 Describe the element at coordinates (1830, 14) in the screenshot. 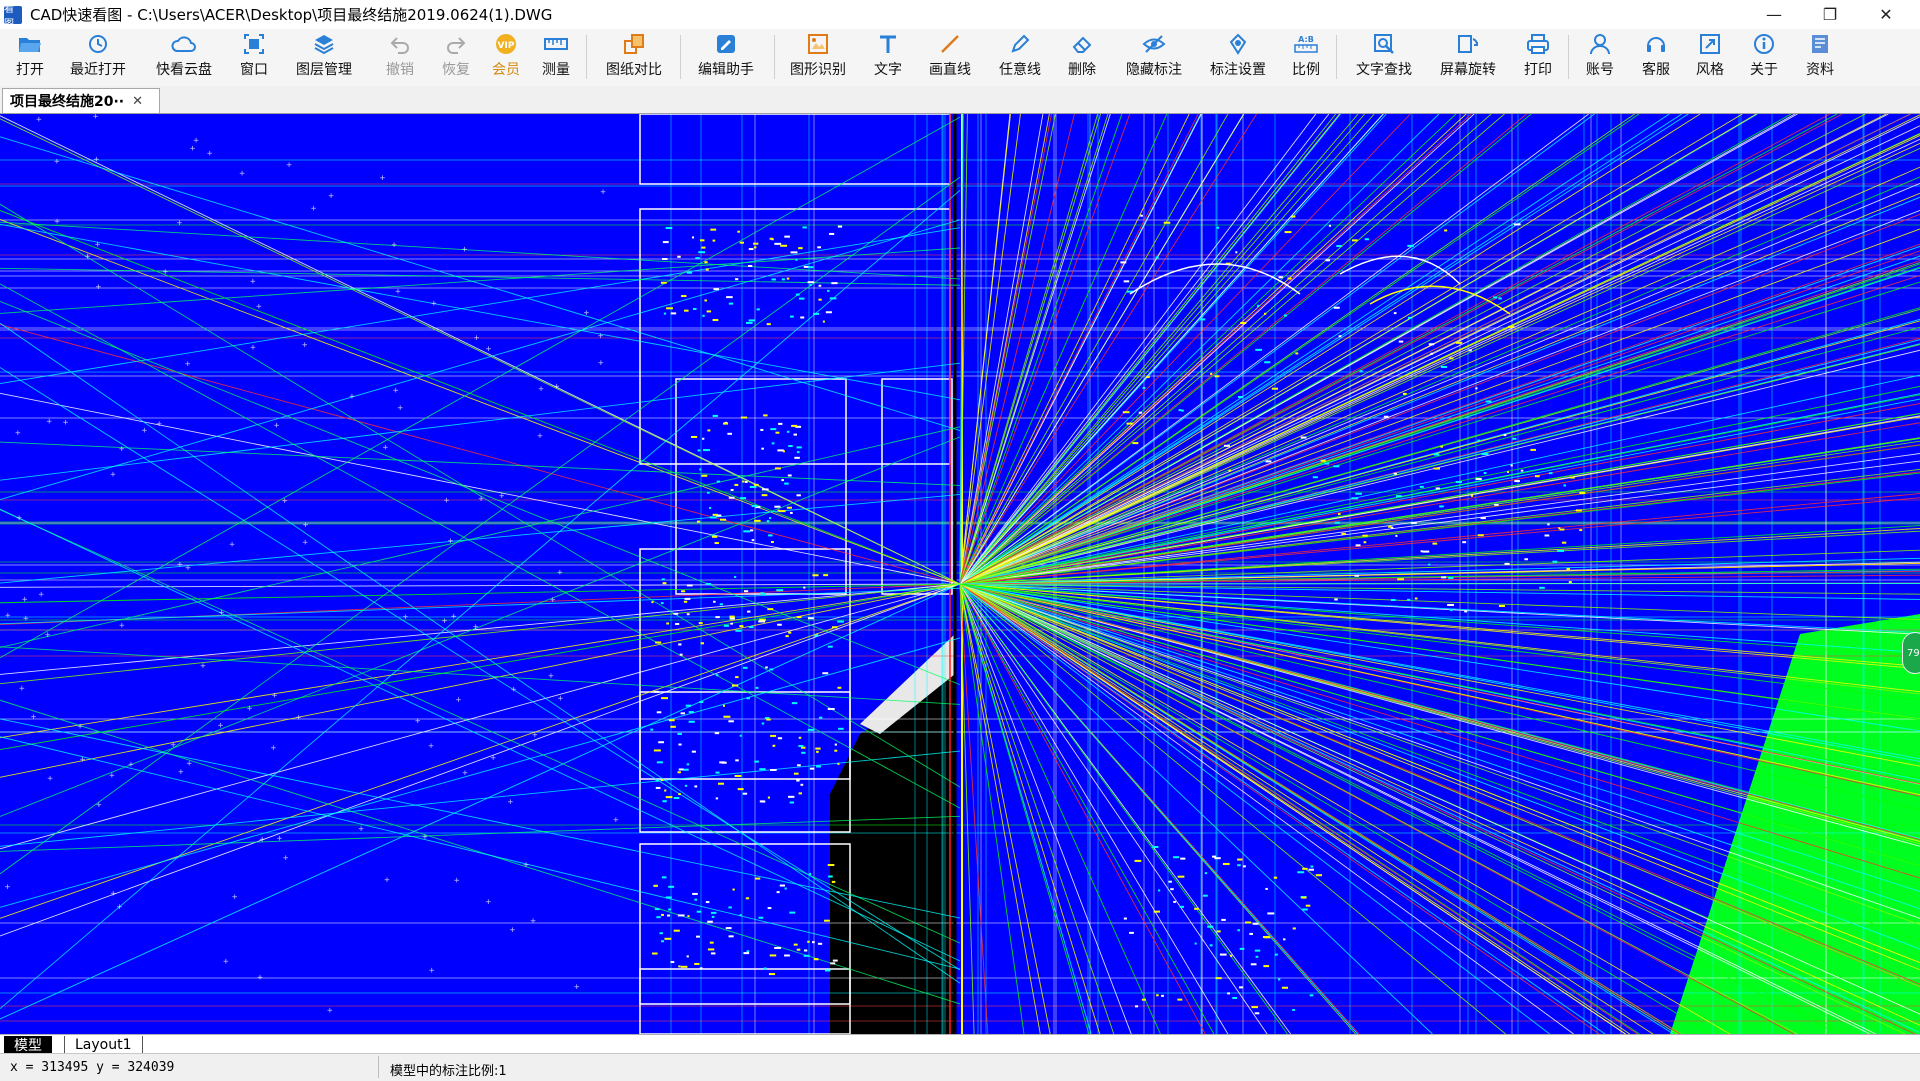

I see `restore-button: ❐` at that location.